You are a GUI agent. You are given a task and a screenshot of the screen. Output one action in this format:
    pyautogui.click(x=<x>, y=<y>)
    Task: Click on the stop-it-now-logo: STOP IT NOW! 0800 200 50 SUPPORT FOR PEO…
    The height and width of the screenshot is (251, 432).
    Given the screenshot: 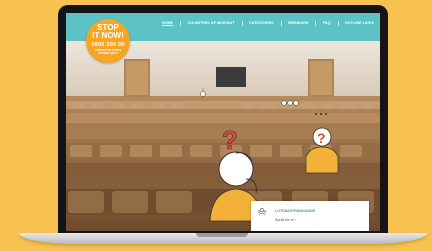 What is the action you would take?
    pyautogui.click(x=108, y=41)
    